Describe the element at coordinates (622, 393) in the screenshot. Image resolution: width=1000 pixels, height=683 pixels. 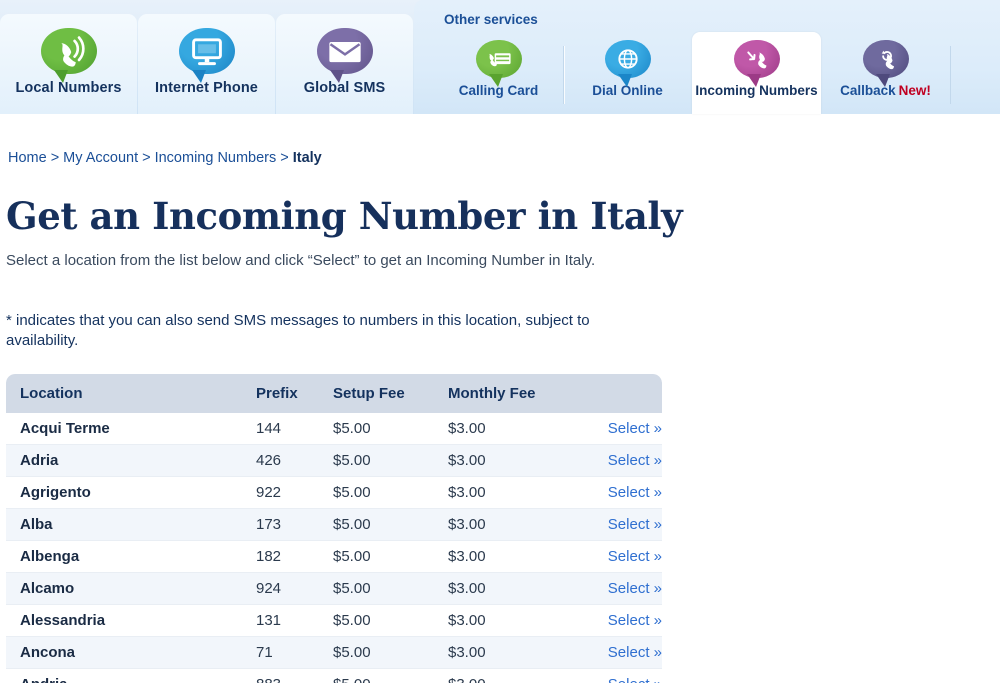
I see `column-header-action` at that location.